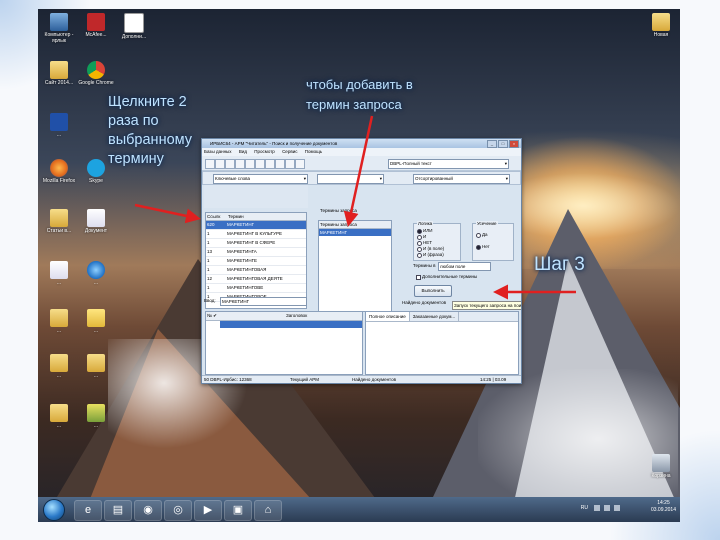  I want to click on clock-time: 14:25, so click(663, 503).